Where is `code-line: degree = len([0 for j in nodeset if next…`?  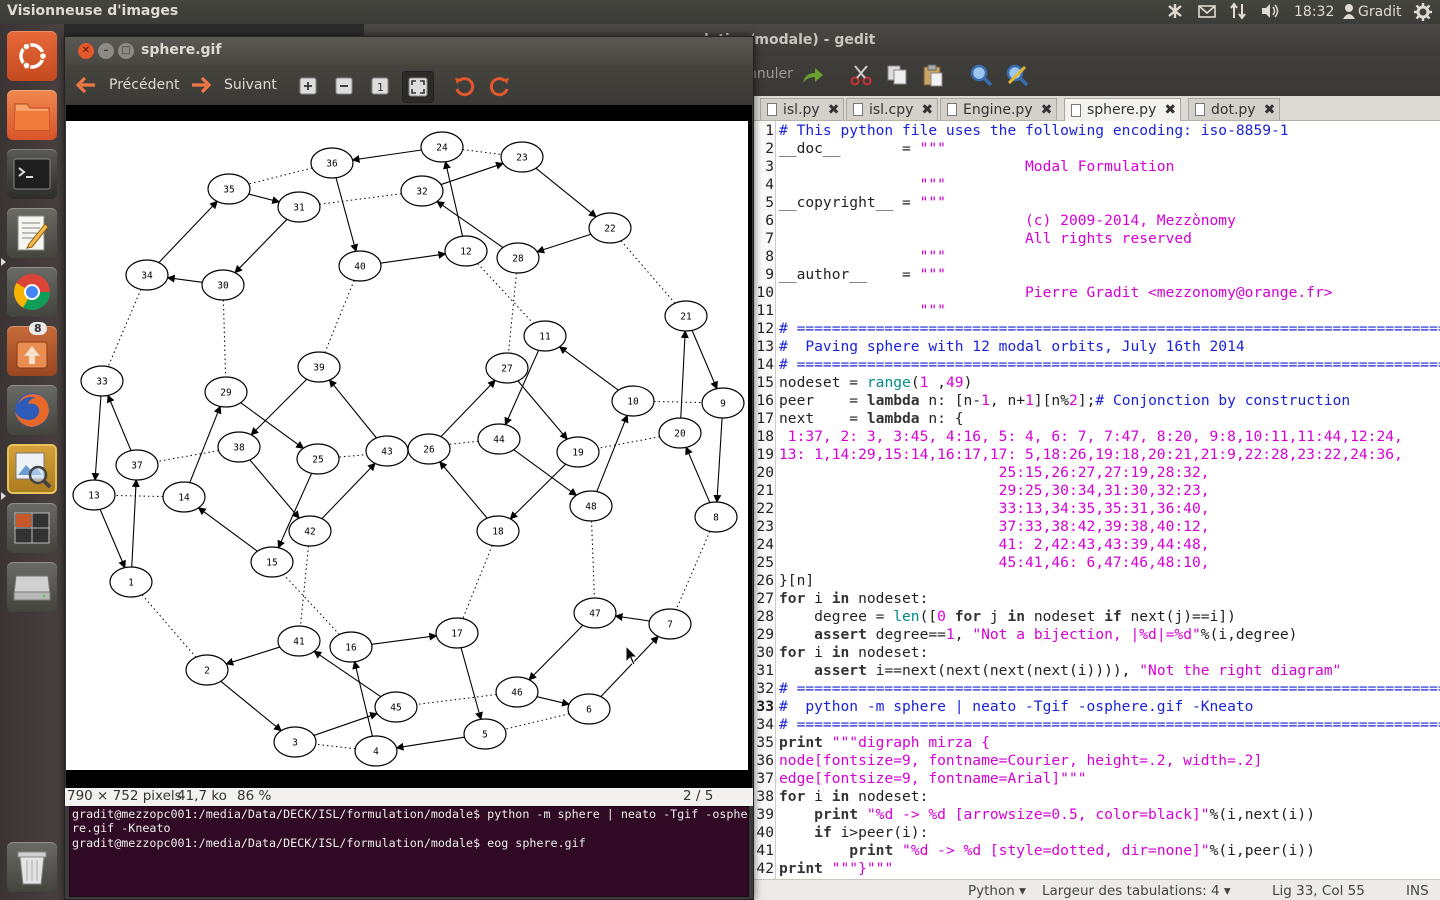
code-line: degree = len([0 for j in nodeset if next… is located at coordinates (1007, 616).